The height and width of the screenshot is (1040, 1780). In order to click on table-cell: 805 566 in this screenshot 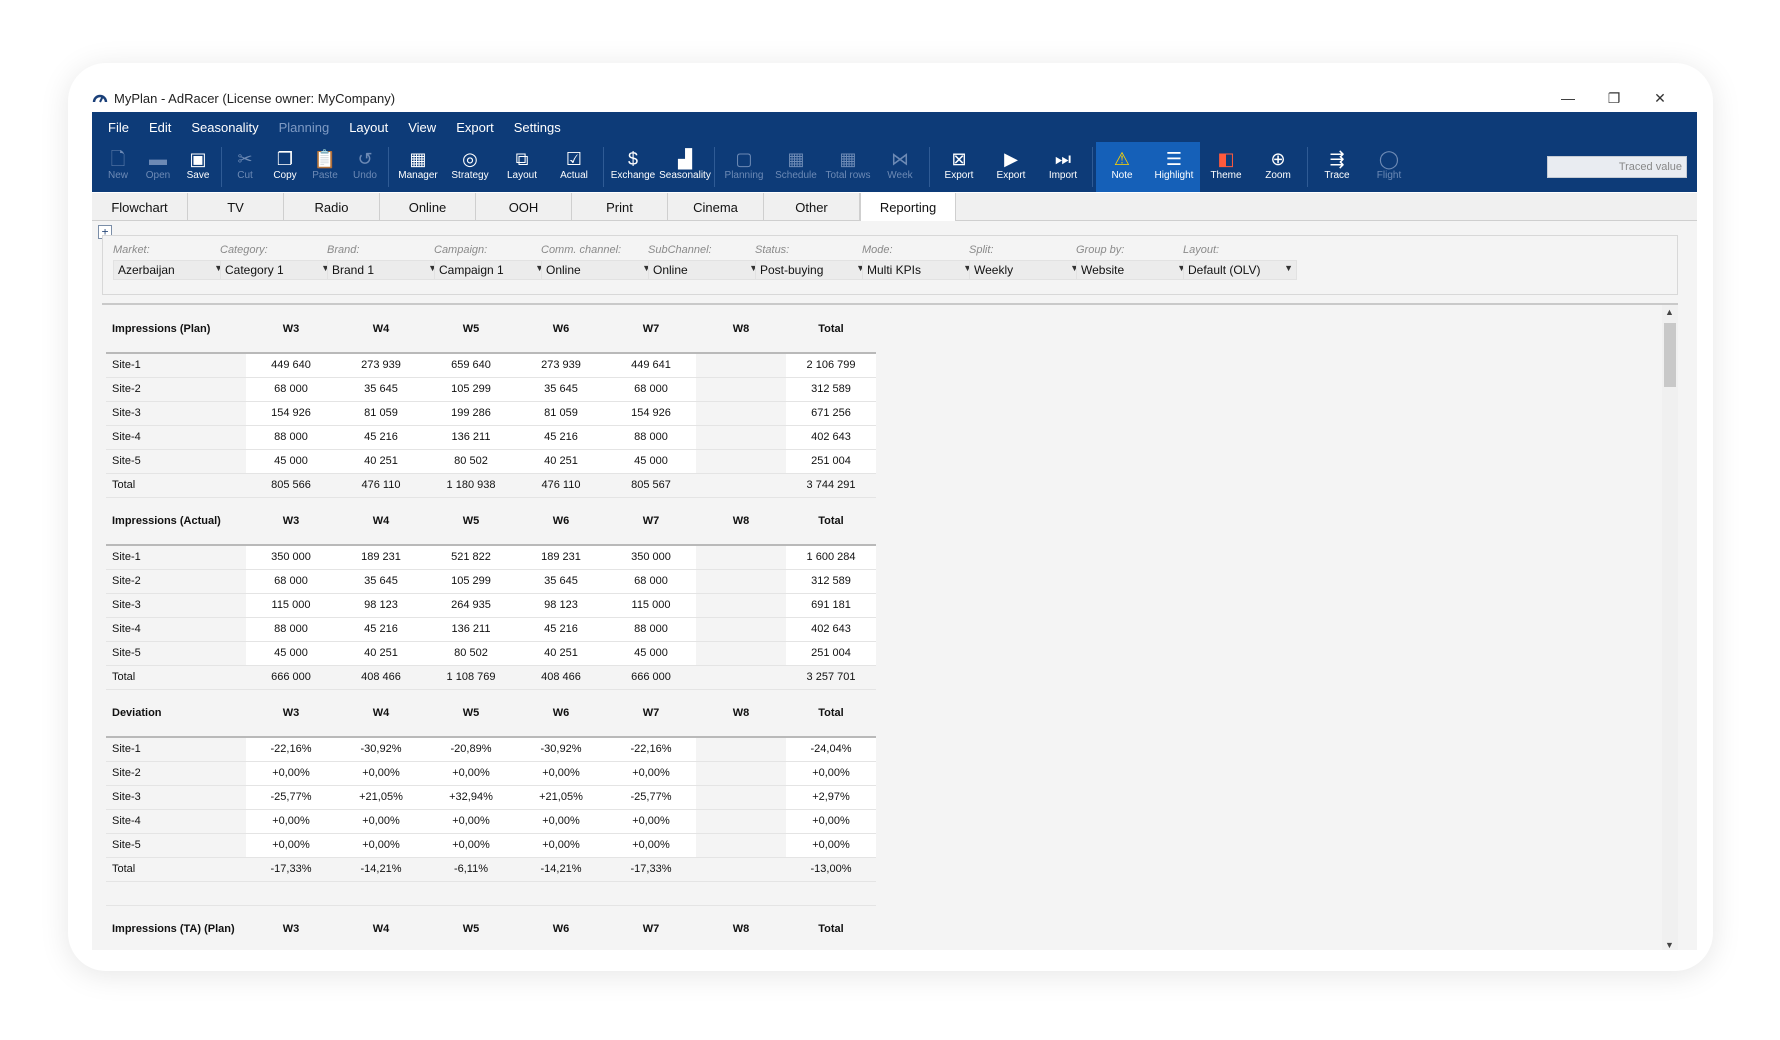, I will do `click(291, 485)`.